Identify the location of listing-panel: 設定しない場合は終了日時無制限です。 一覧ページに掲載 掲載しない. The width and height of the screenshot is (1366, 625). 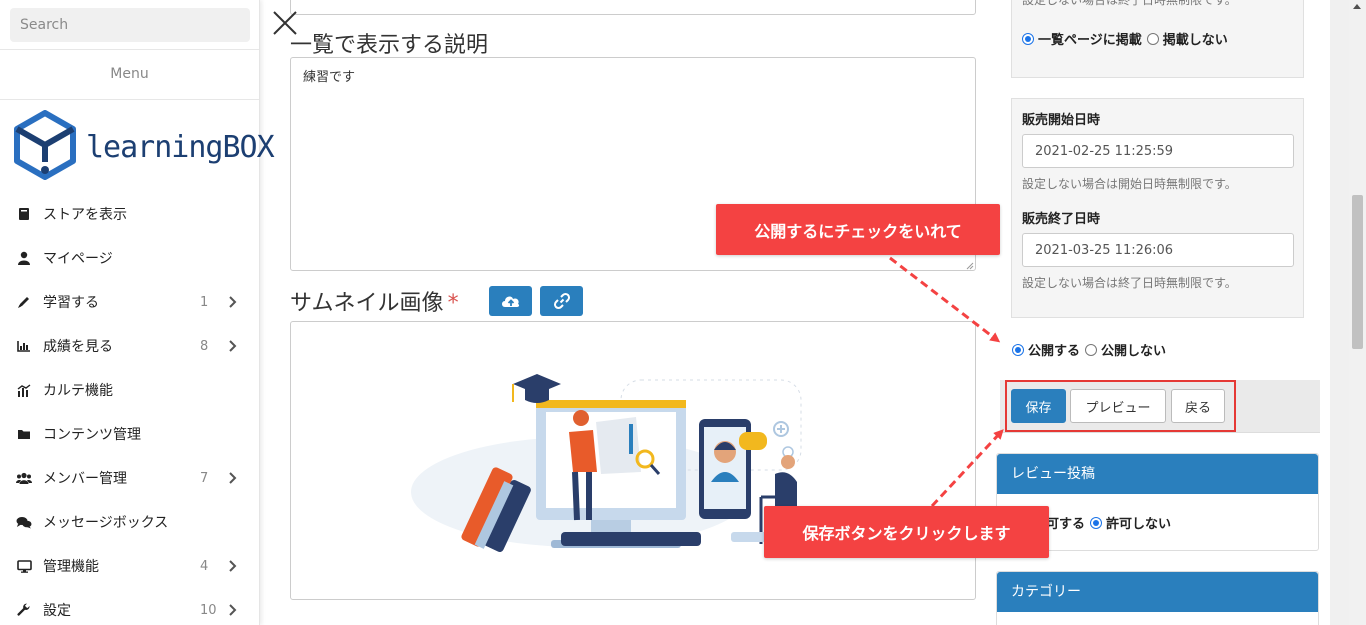
(1157, 39).